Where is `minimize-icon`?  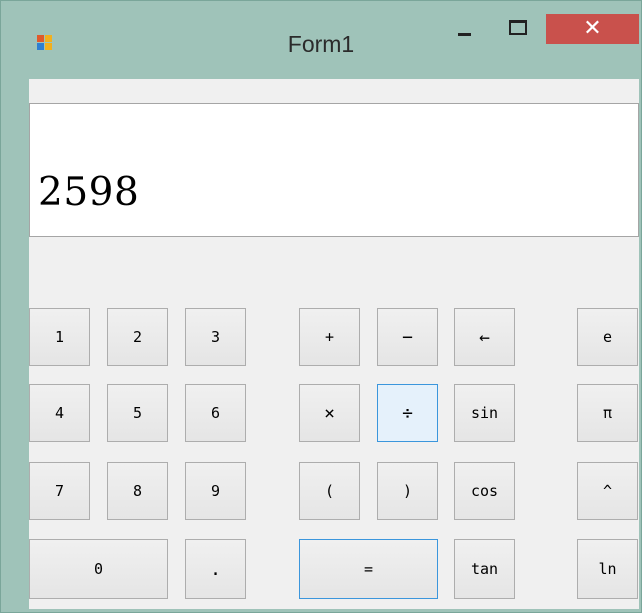 minimize-icon is located at coordinates (464, 34).